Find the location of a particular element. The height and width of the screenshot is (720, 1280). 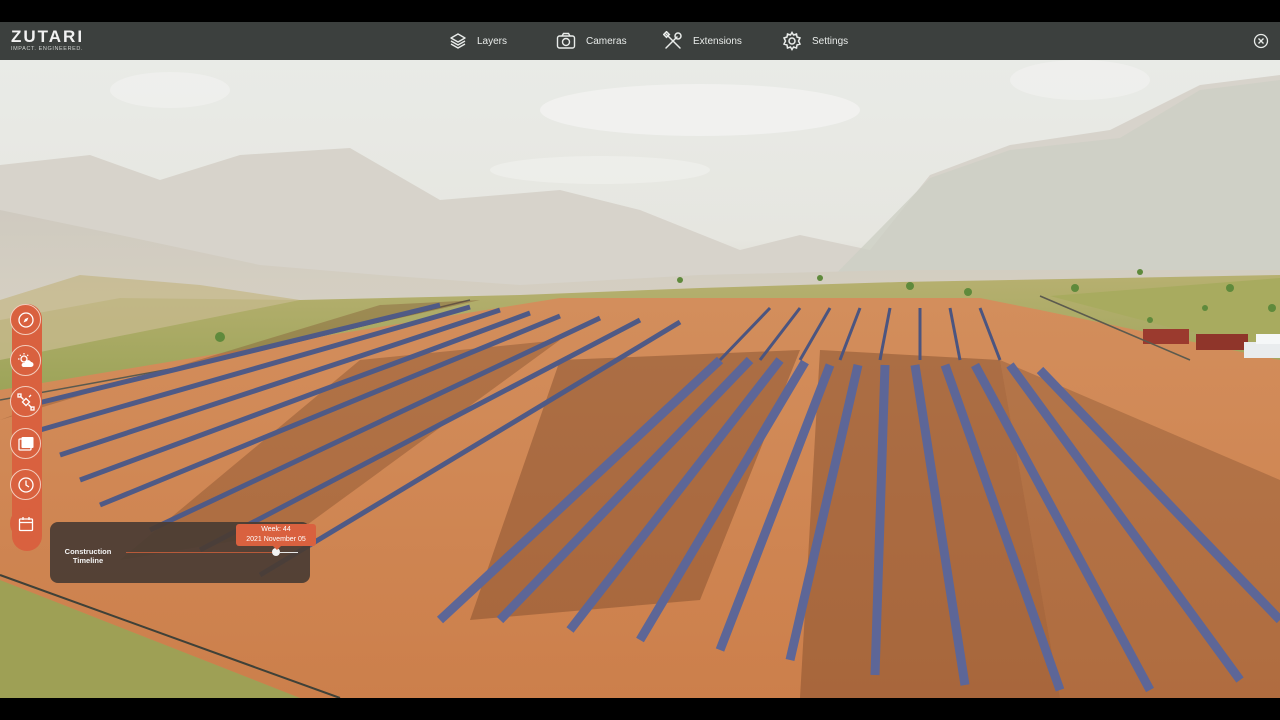

clock-button is located at coordinates (25, 484).